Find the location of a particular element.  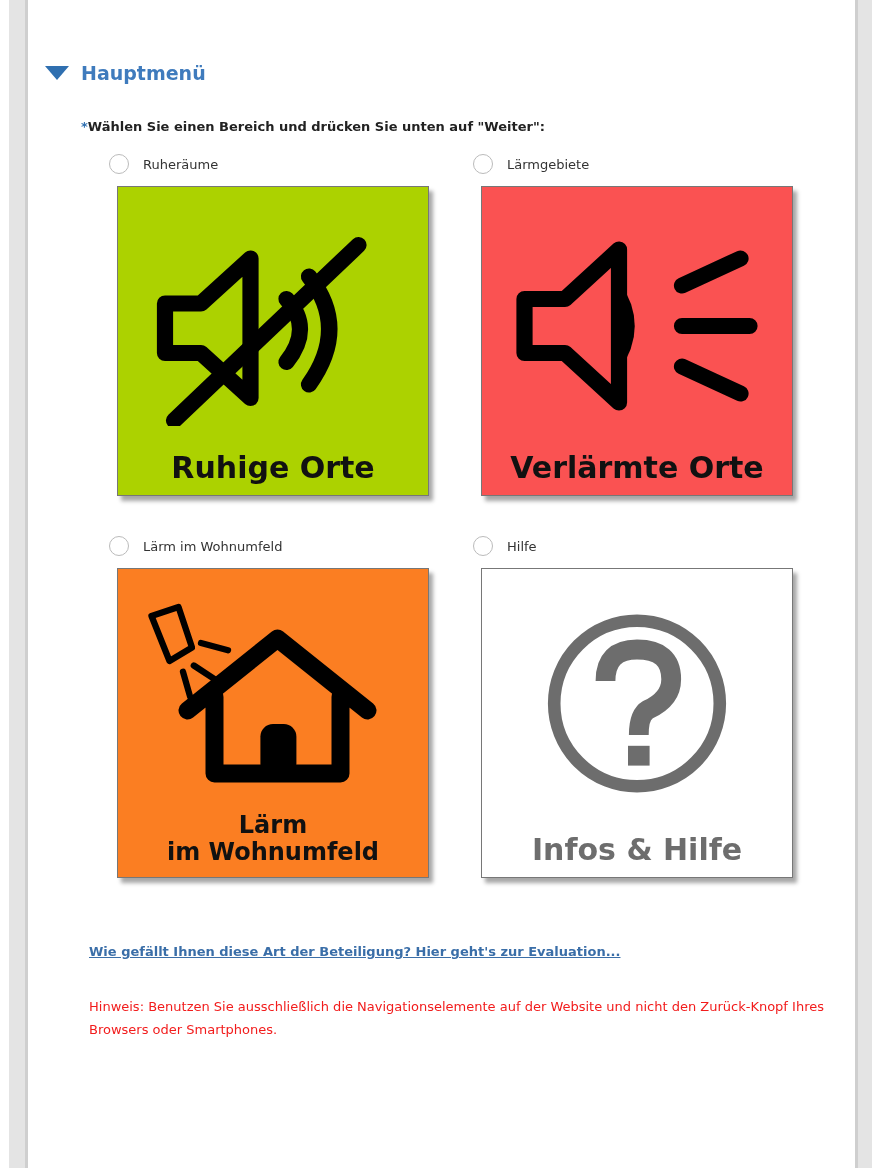

category-tile: Ruhige Orte is located at coordinates (273, 341).